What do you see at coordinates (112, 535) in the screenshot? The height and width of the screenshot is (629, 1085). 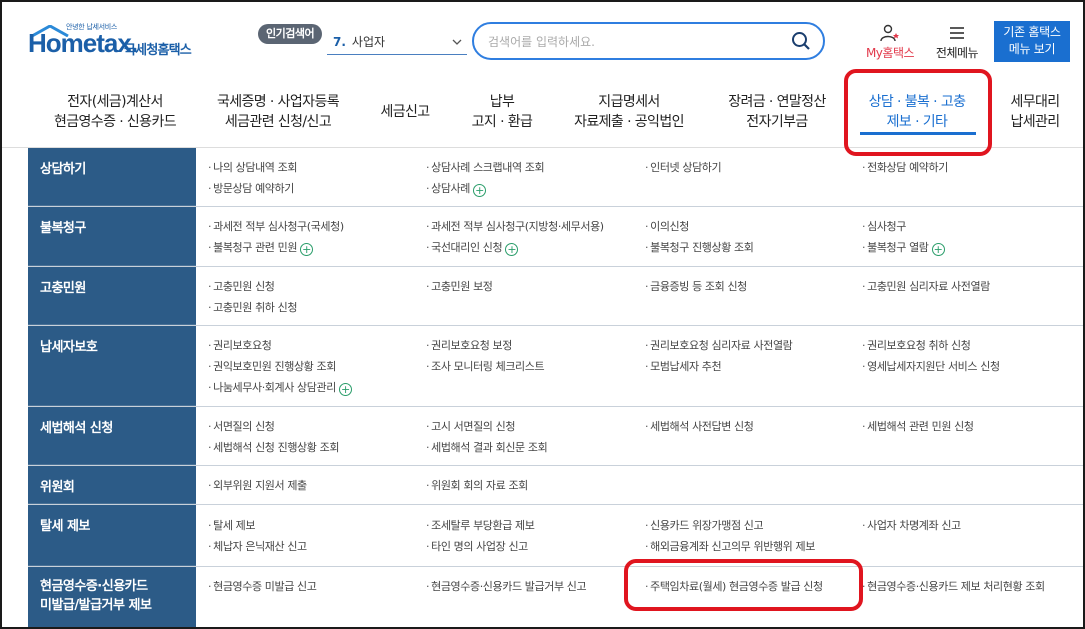 I see `category-label: 탈세 제보` at bounding box center [112, 535].